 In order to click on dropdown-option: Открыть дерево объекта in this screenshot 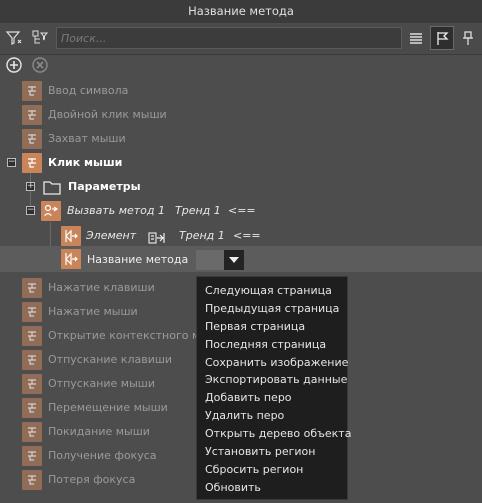, I will do `click(274, 434)`.